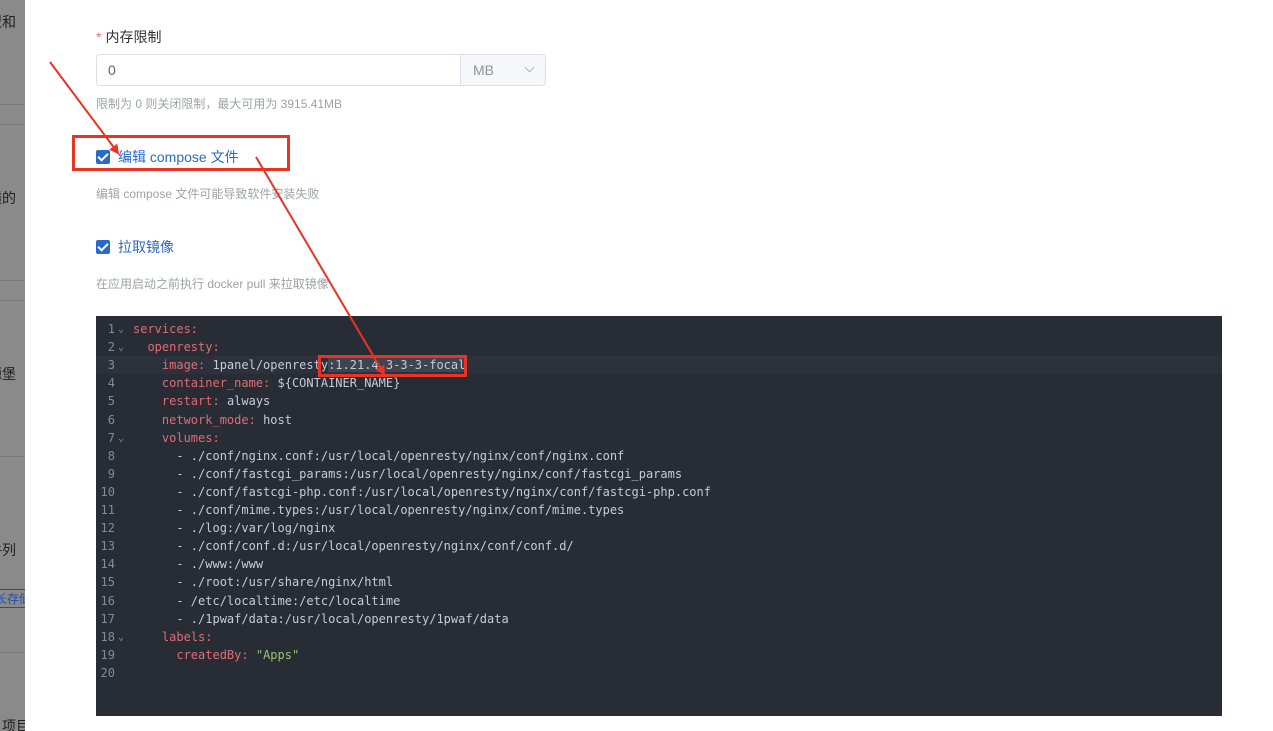 This screenshot has width=1273, height=731. I want to click on line-number: 5, so click(111, 401).